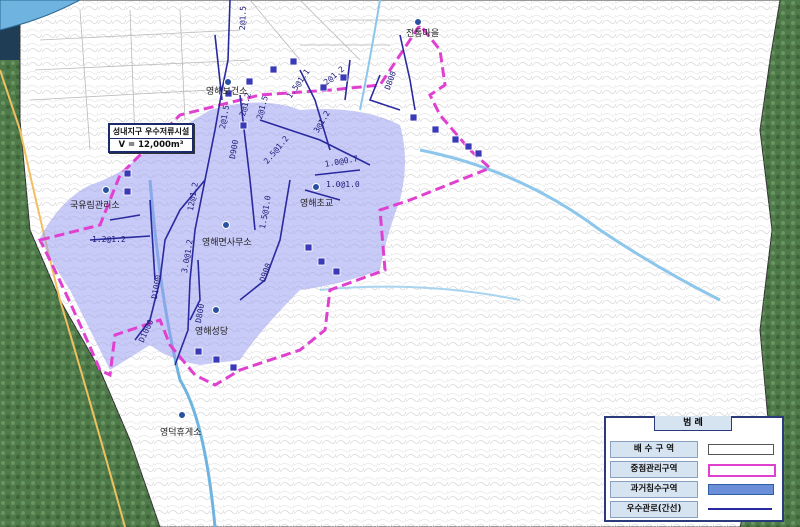 Image resolution: width=800 pixels, height=527 pixels. Describe the element at coordinates (227, 243) in the screenshot. I see `place-label-yeonghae-office: 영해면사무소` at that location.